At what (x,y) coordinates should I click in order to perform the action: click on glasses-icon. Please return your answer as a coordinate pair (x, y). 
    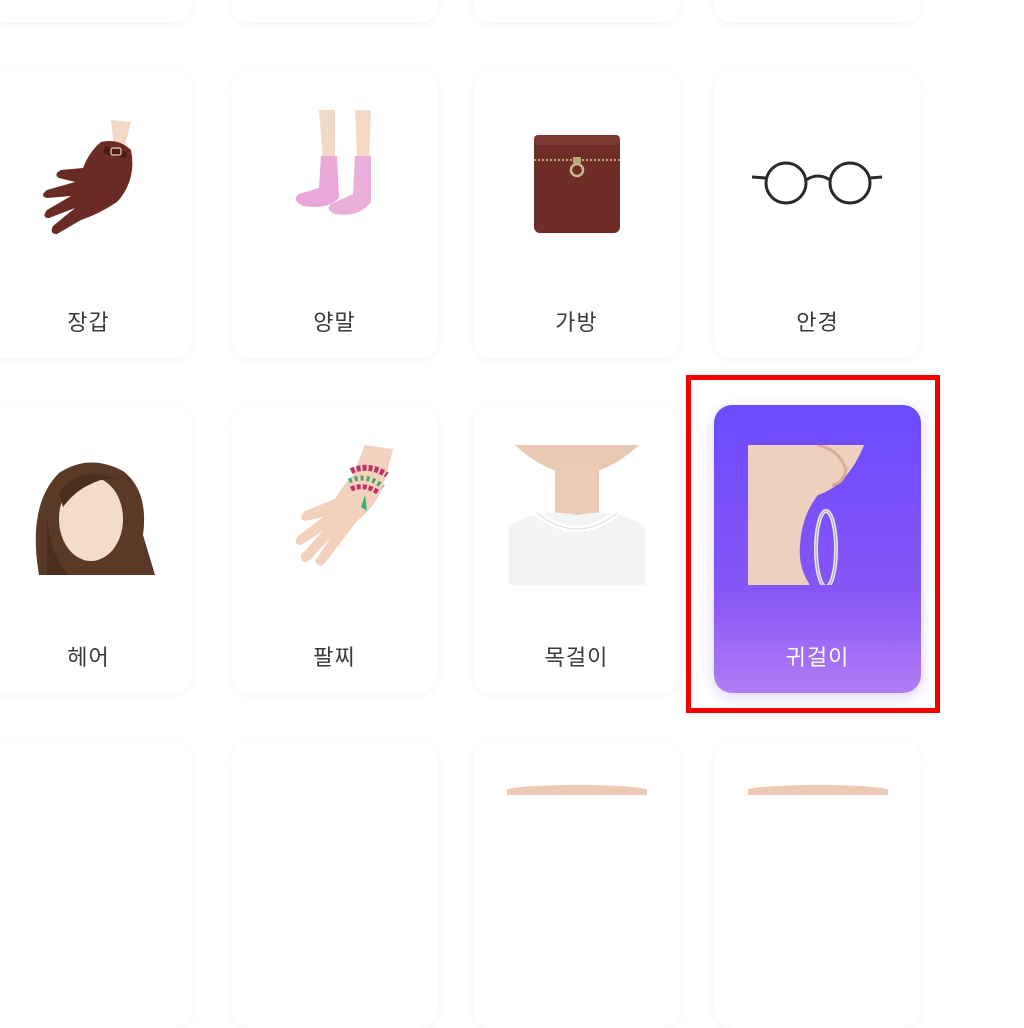
    Looking at the image, I should click on (818, 180).